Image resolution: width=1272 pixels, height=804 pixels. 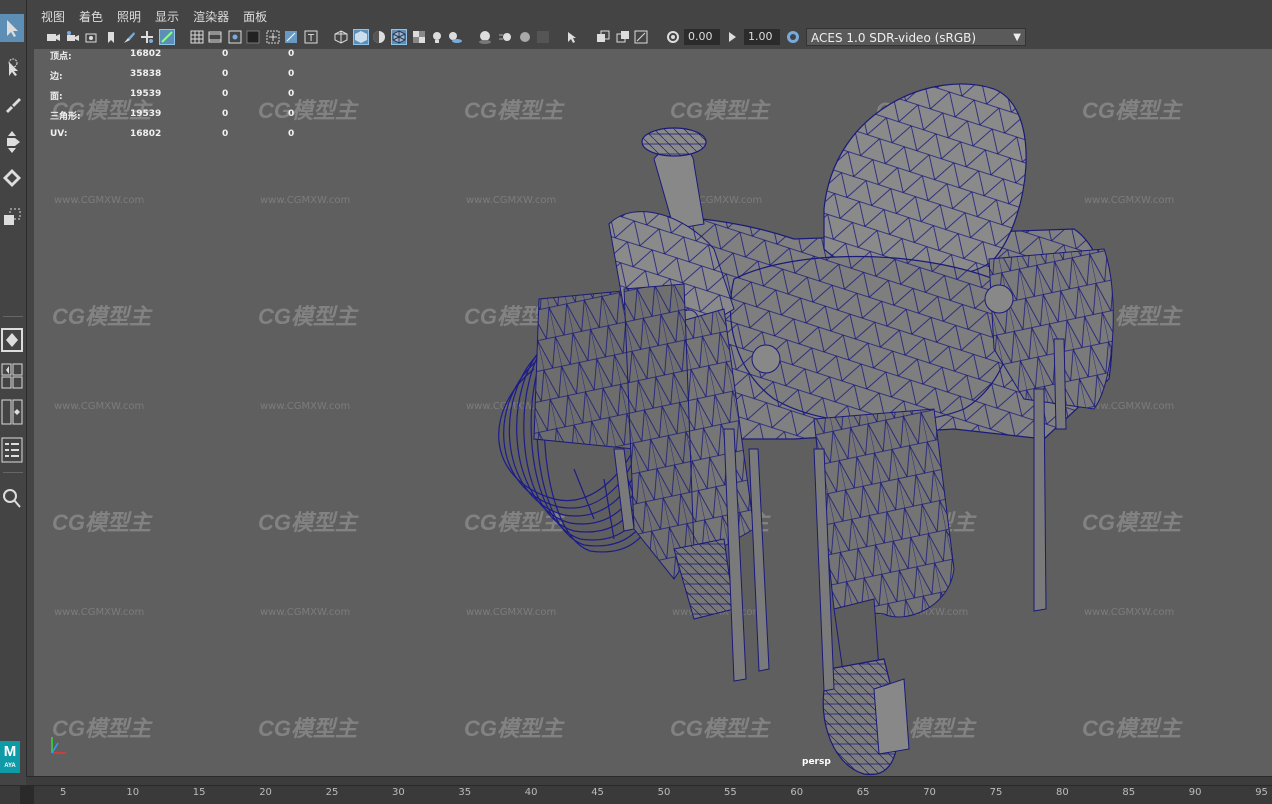 I want to click on time-tick-label: 70, so click(x=929, y=792).